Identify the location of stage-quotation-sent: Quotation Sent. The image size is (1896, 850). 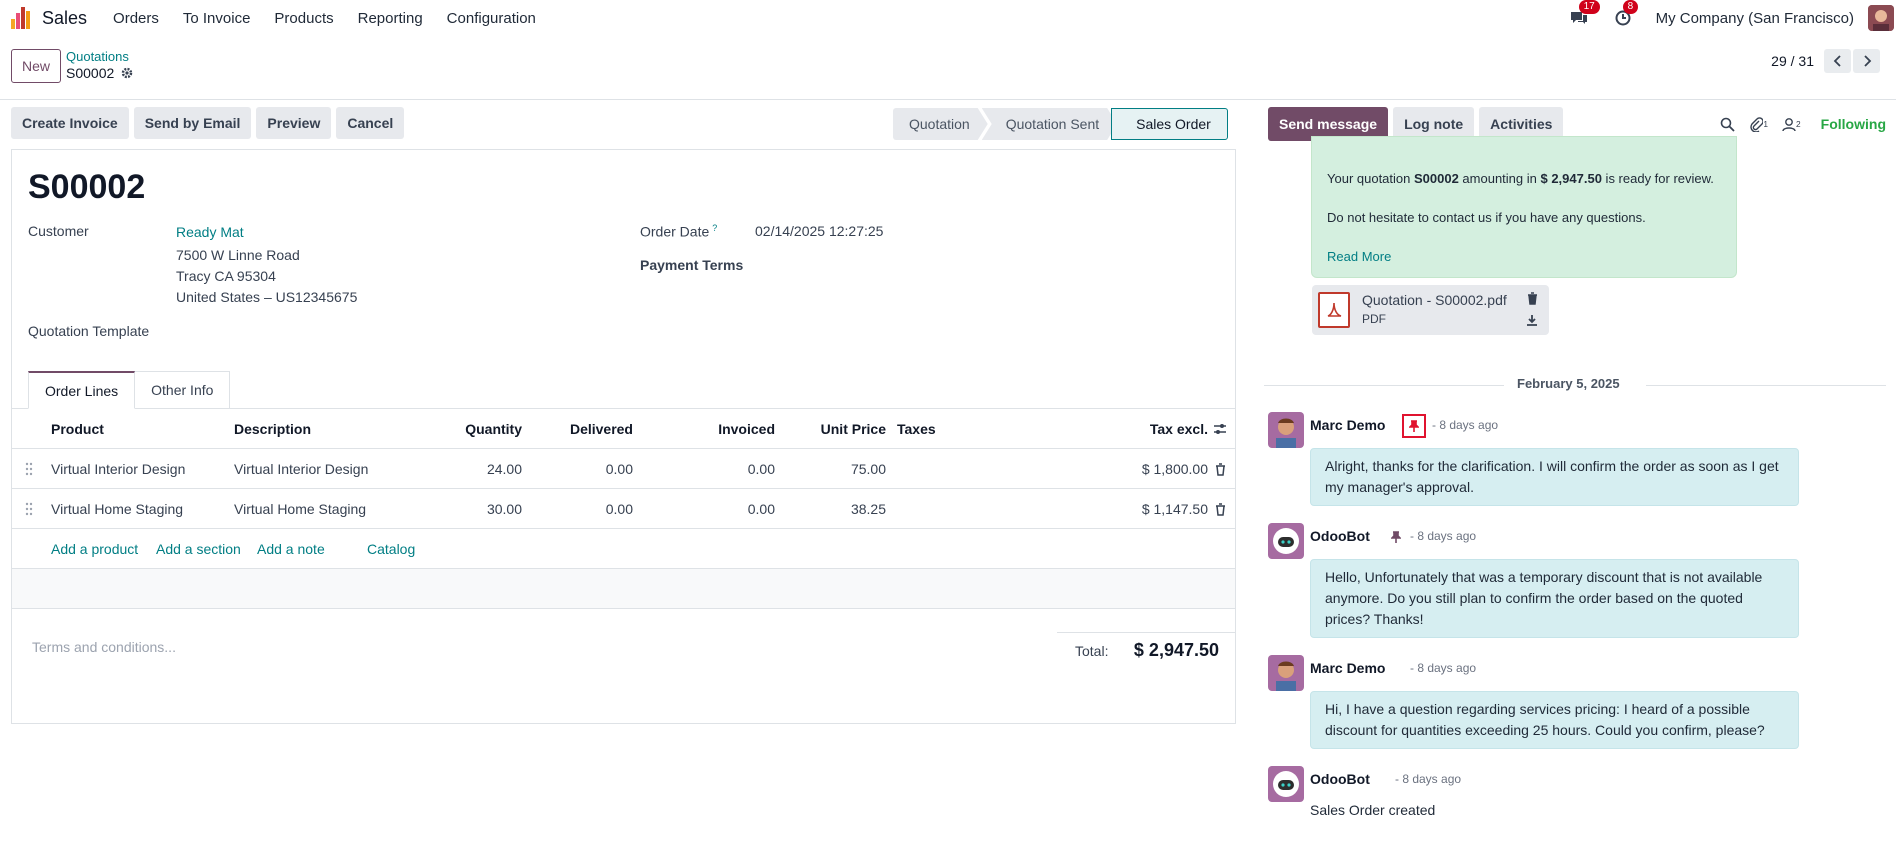
(1049, 124).